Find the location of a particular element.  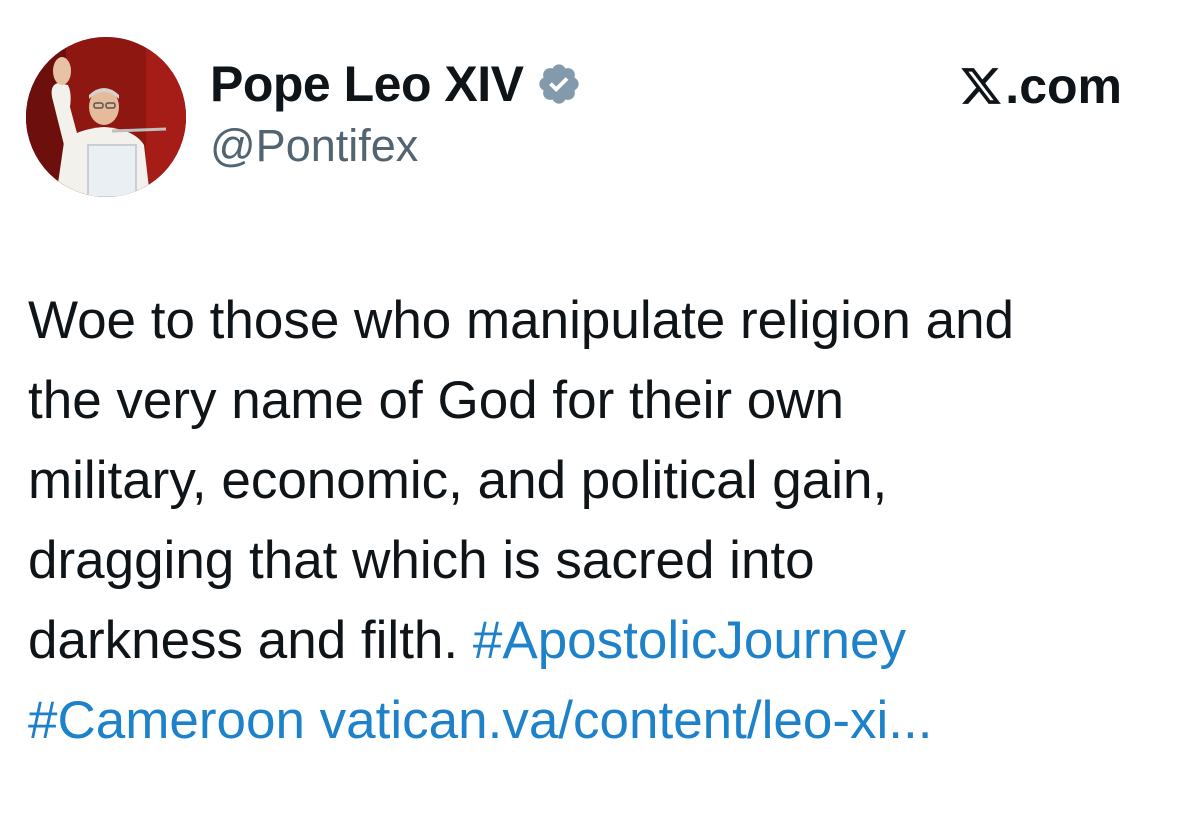

display-name: Pope Leo XIV is located at coordinates (367, 84).